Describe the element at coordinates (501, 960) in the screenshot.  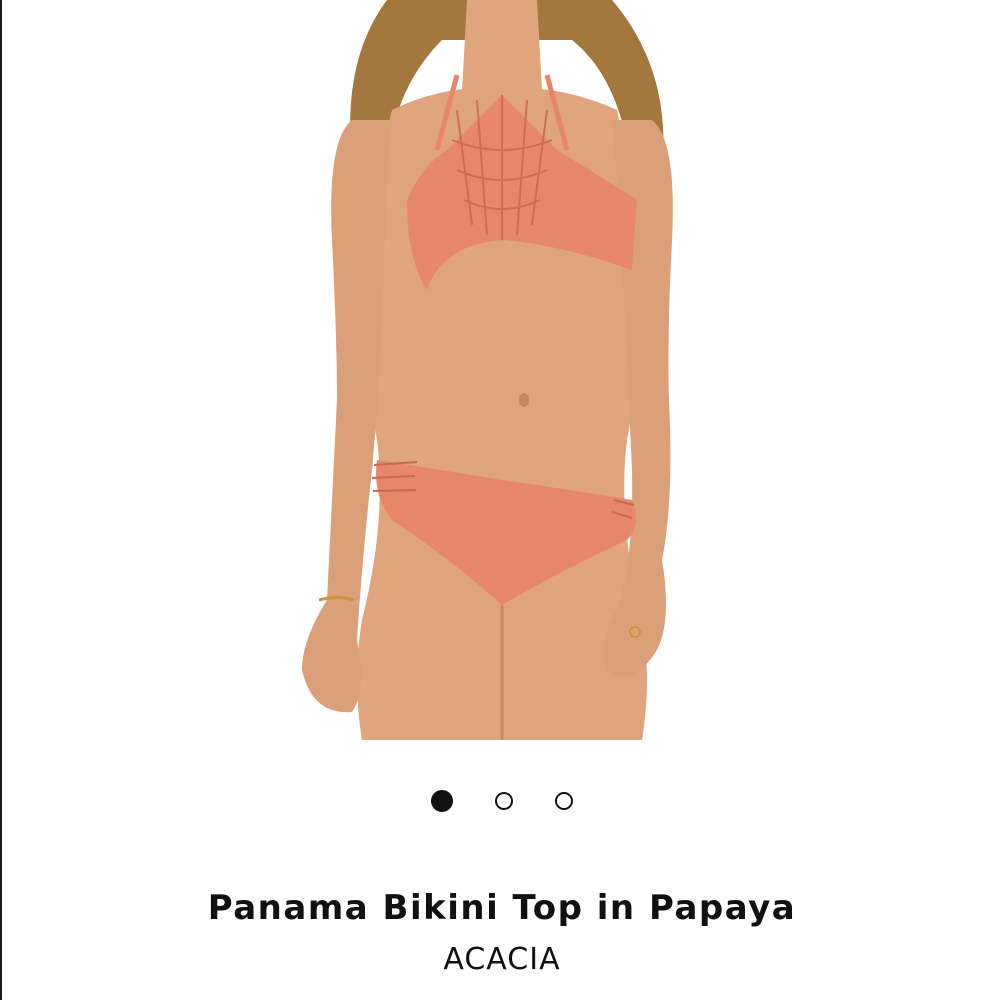
I see `product-brand: ACACIA` at that location.